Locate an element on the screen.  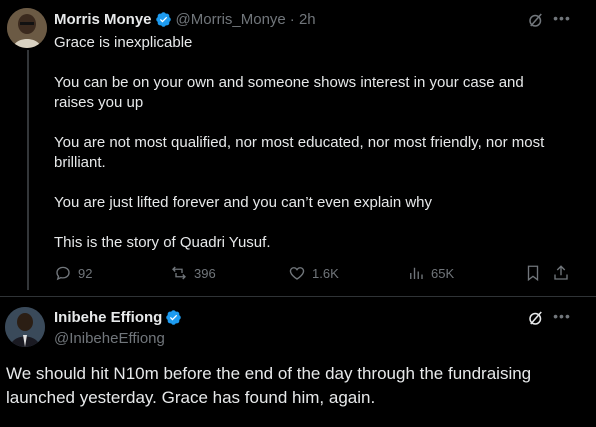
repost-count: 396 is located at coordinates (205, 273).